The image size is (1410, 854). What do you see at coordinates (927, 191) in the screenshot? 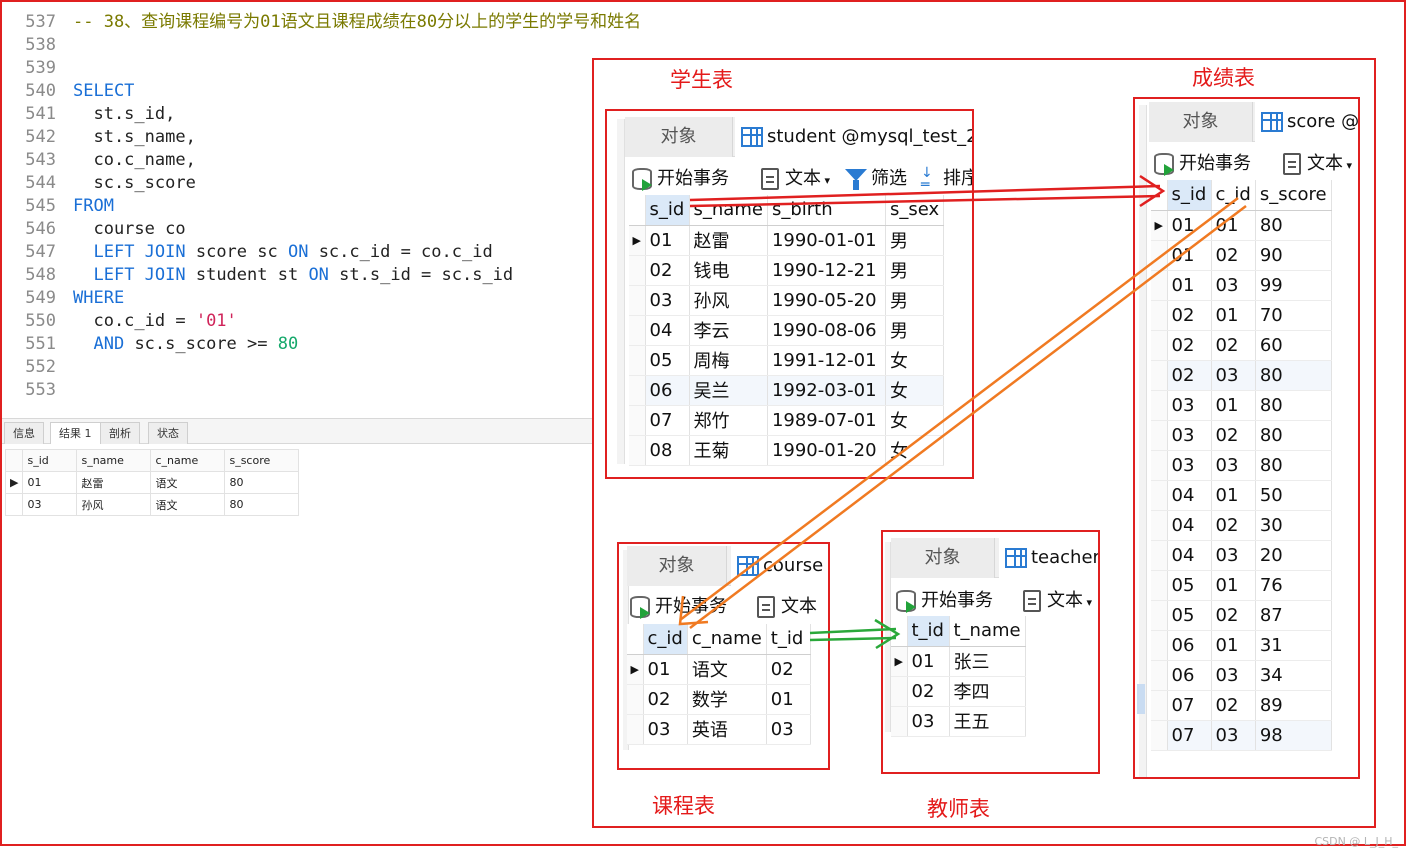
I see `red-arrow-student-to-score` at bounding box center [927, 191].